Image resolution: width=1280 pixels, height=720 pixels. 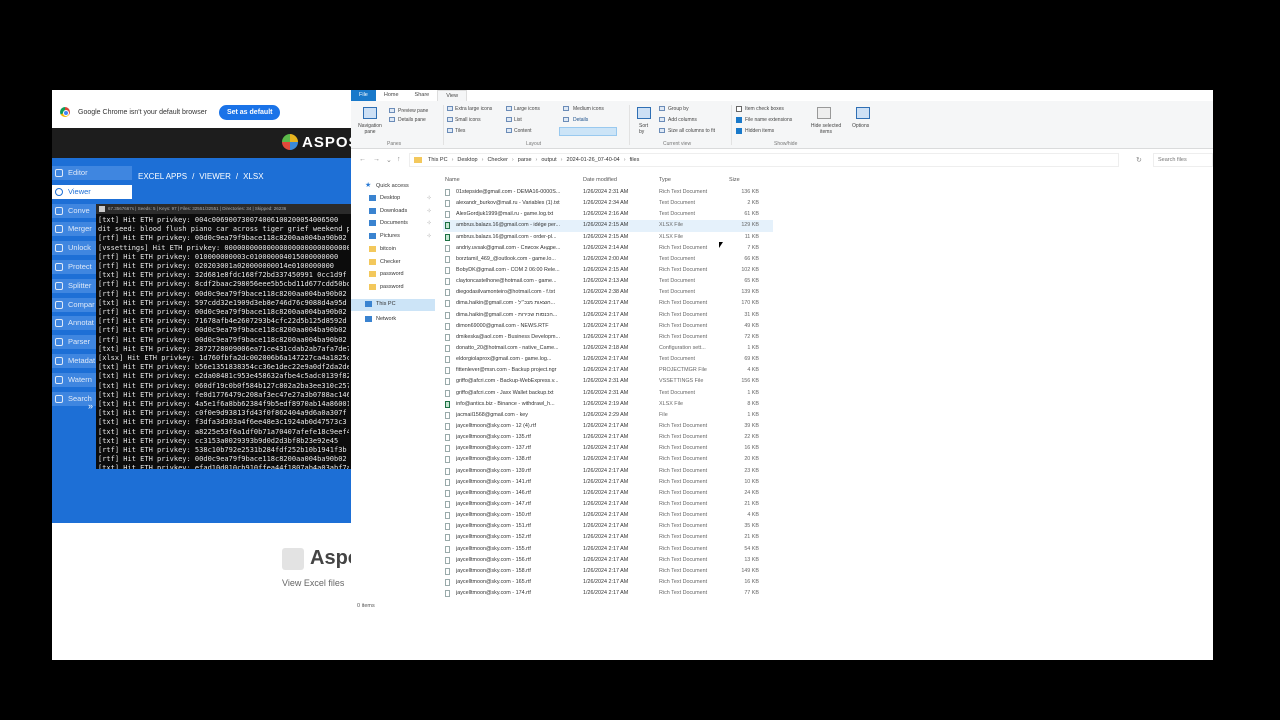 I want to click on address-crumb: This PC, so click(x=438, y=160).